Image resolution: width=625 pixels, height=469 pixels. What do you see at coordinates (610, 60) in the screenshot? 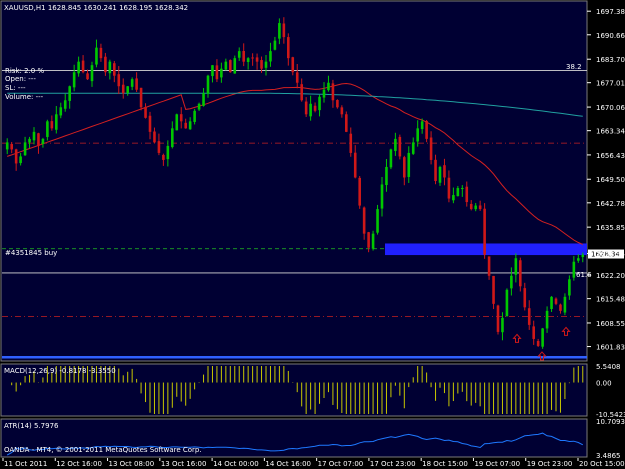
I see `price-tick-label: 1683.70` at bounding box center [610, 60].